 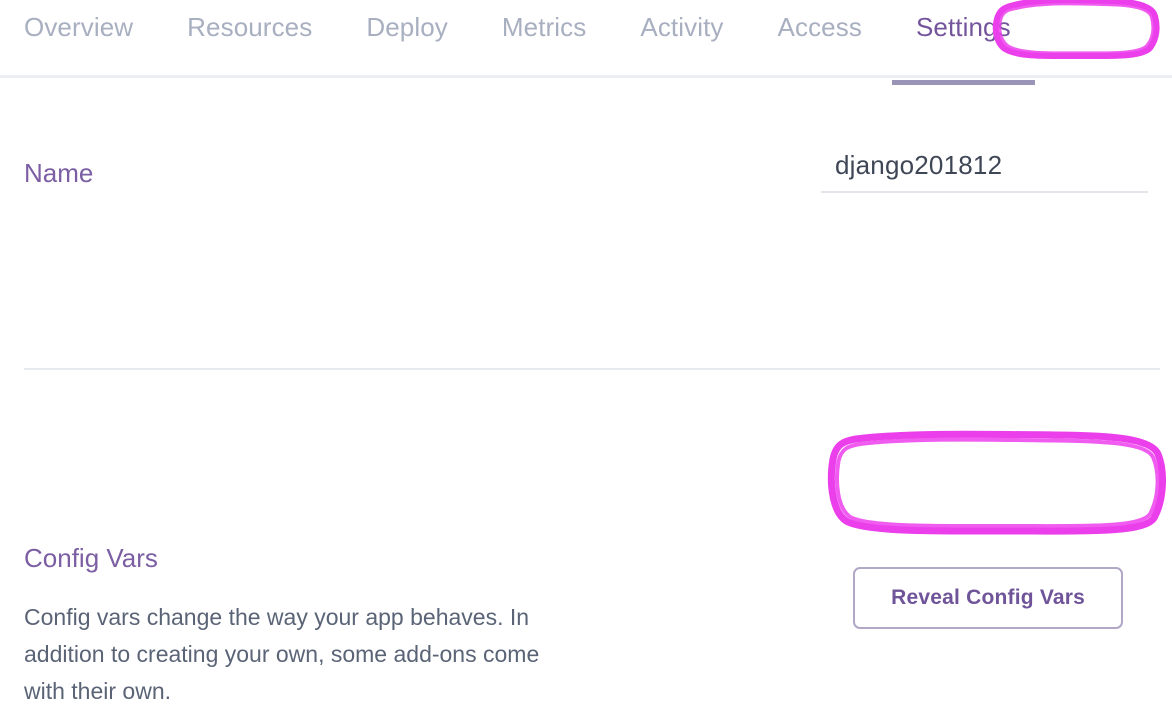 I want to click on app-name-label: Name, so click(x=59, y=173).